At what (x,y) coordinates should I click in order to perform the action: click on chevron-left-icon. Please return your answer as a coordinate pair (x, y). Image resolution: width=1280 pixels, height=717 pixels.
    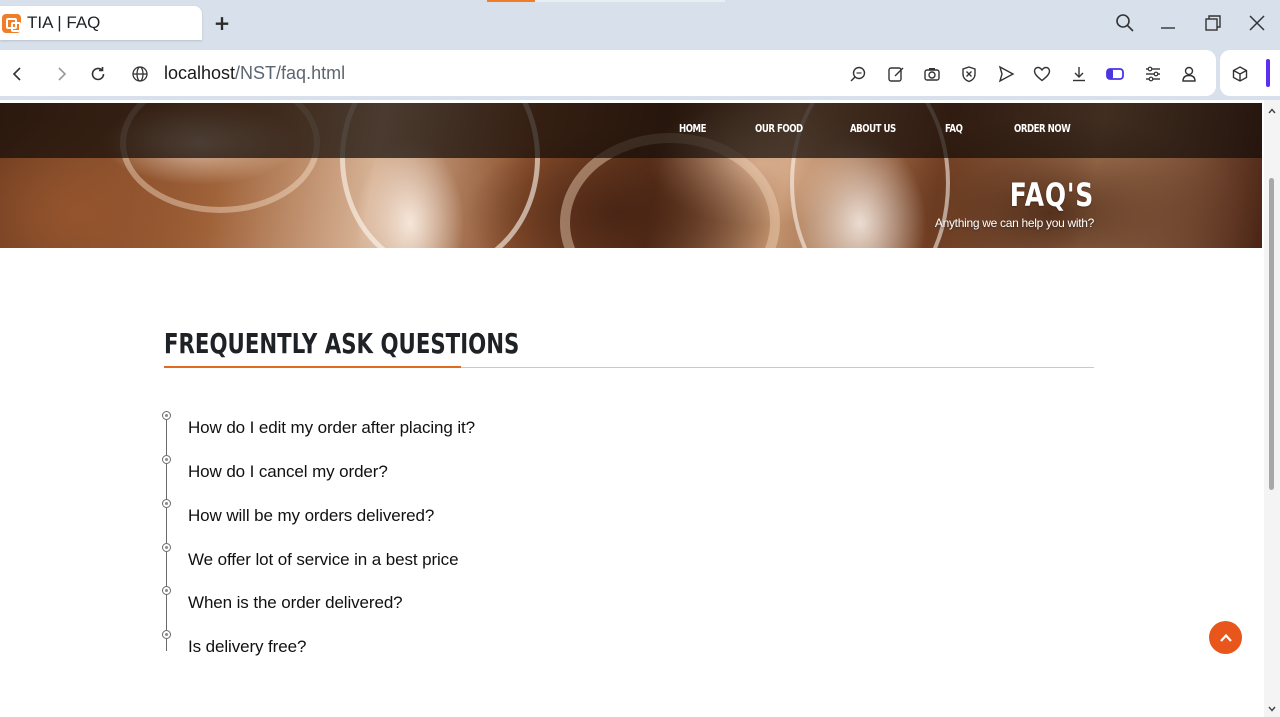
    Looking at the image, I should click on (16, 74).